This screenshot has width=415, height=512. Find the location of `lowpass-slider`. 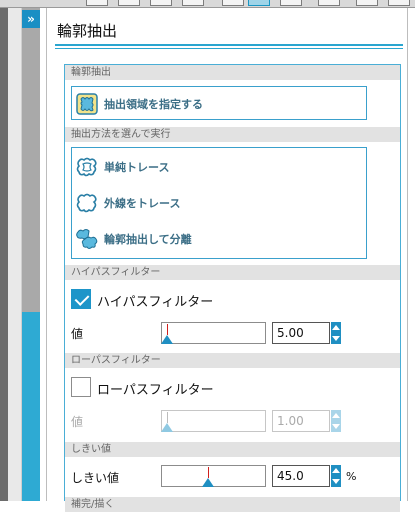

lowpass-slider is located at coordinates (213, 421).